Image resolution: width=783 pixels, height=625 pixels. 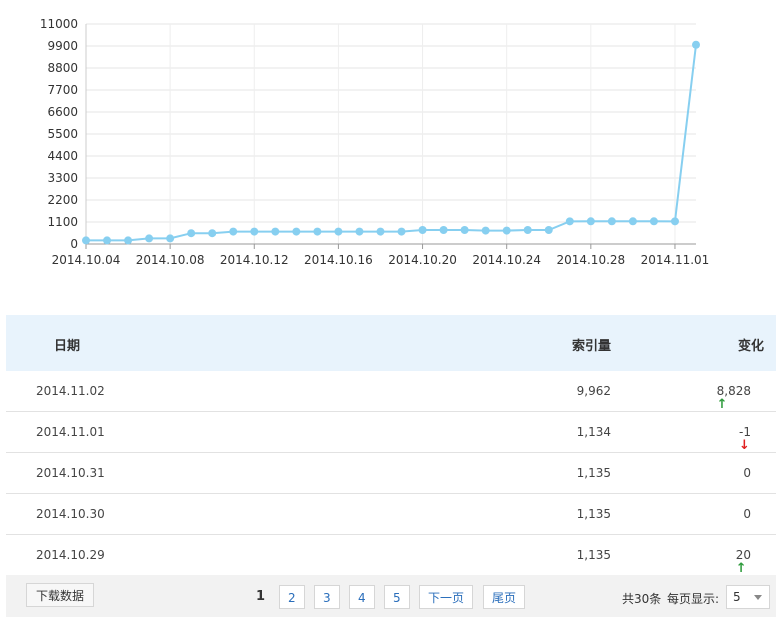 What do you see at coordinates (338, 260) in the screenshot?
I see `x-tick-label: 2014.10.16` at bounding box center [338, 260].